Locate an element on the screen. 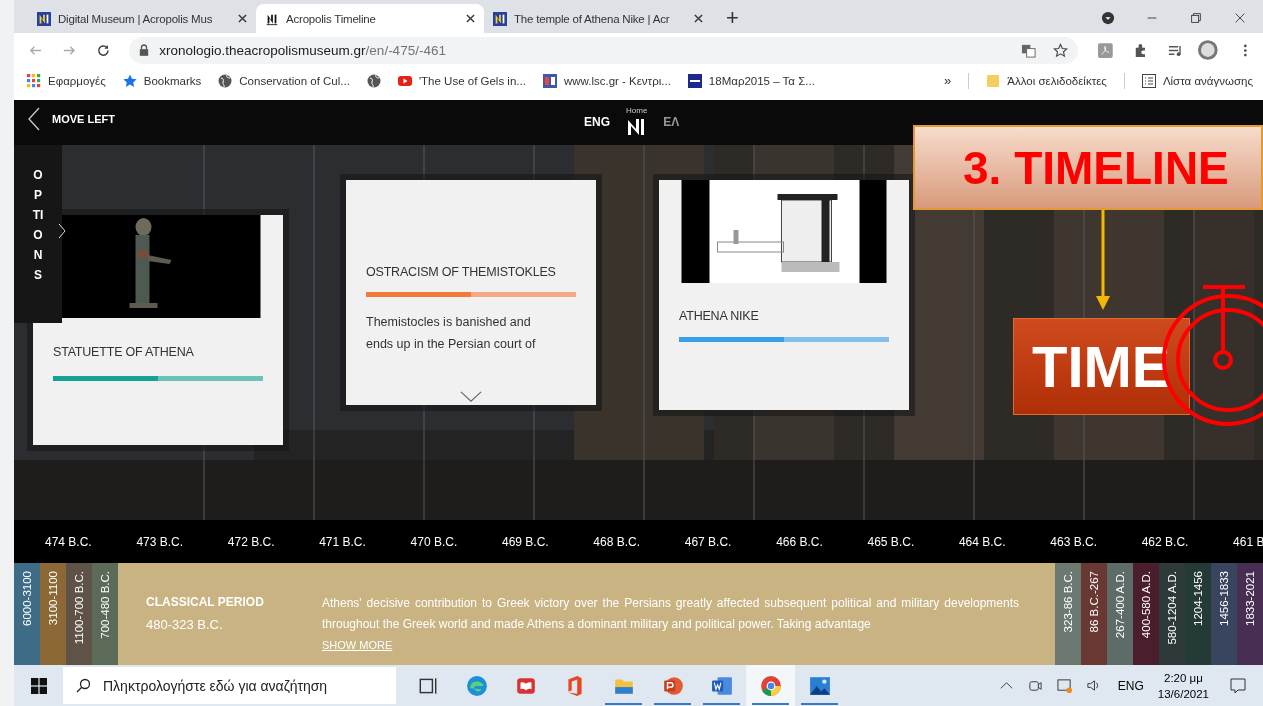 The width and height of the screenshot is (1263, 706). browser-tab: Digital Museum | Acropolis Mus is located at coordinates (142, 18).